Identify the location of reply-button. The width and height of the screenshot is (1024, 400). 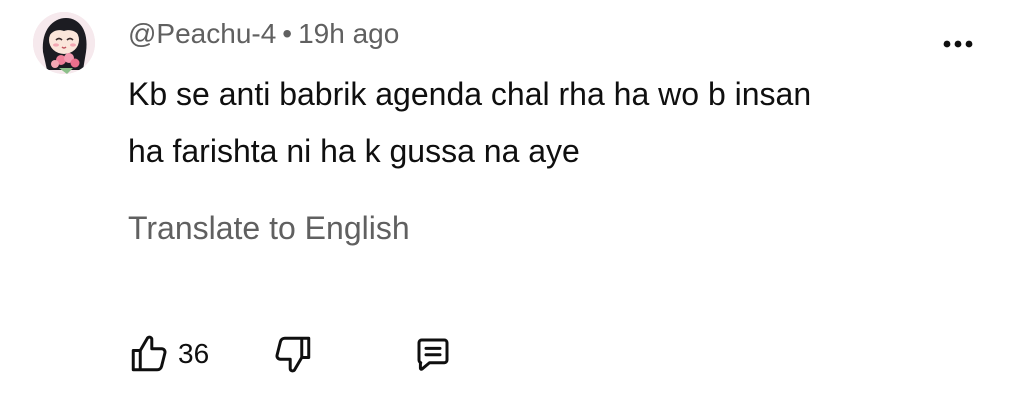
(433, 354).